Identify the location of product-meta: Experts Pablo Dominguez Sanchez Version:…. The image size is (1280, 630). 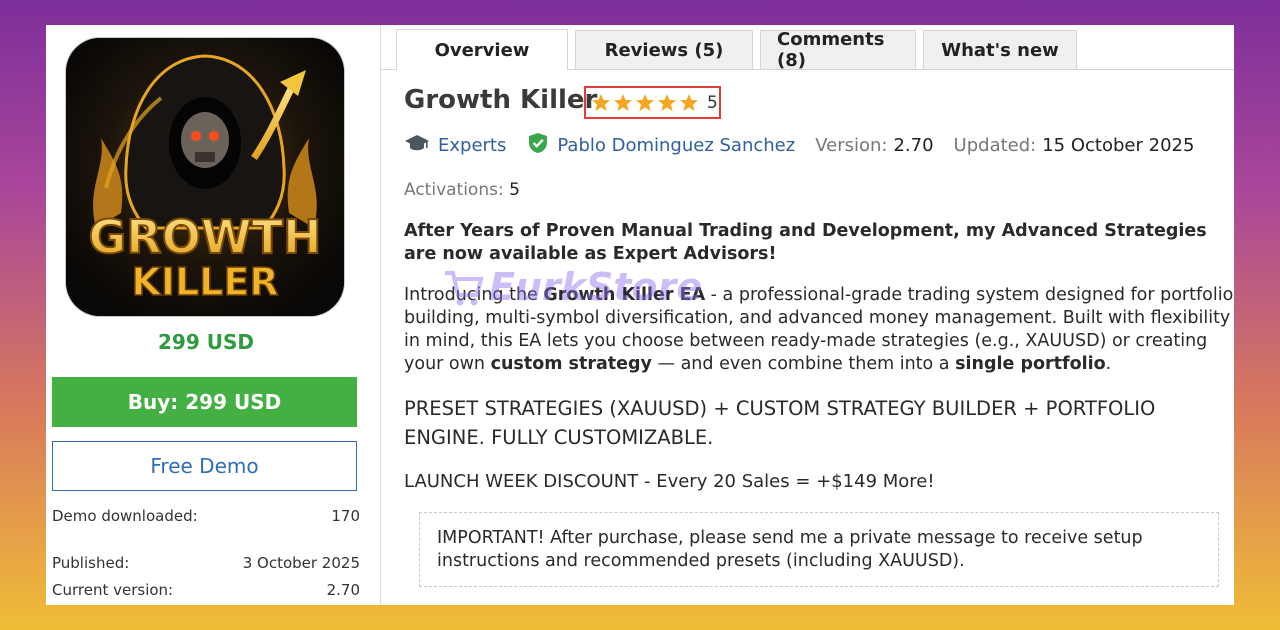
(799, 145).